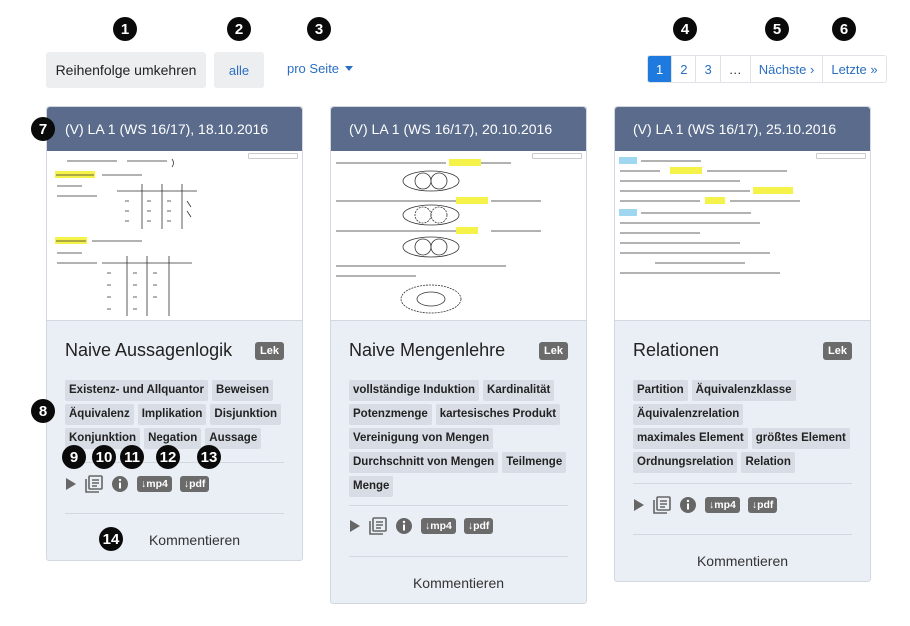 This screenshot has width=910, height=626. I want to click on show-all-button: alle, so click(239, 70).